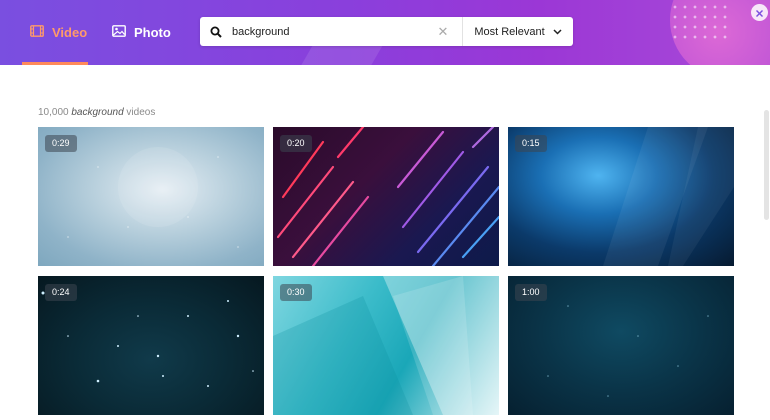 Image resolution: width=770 pixels, height=420 pixels. I want to click on video-duration: 0:29, so click(61, 143).